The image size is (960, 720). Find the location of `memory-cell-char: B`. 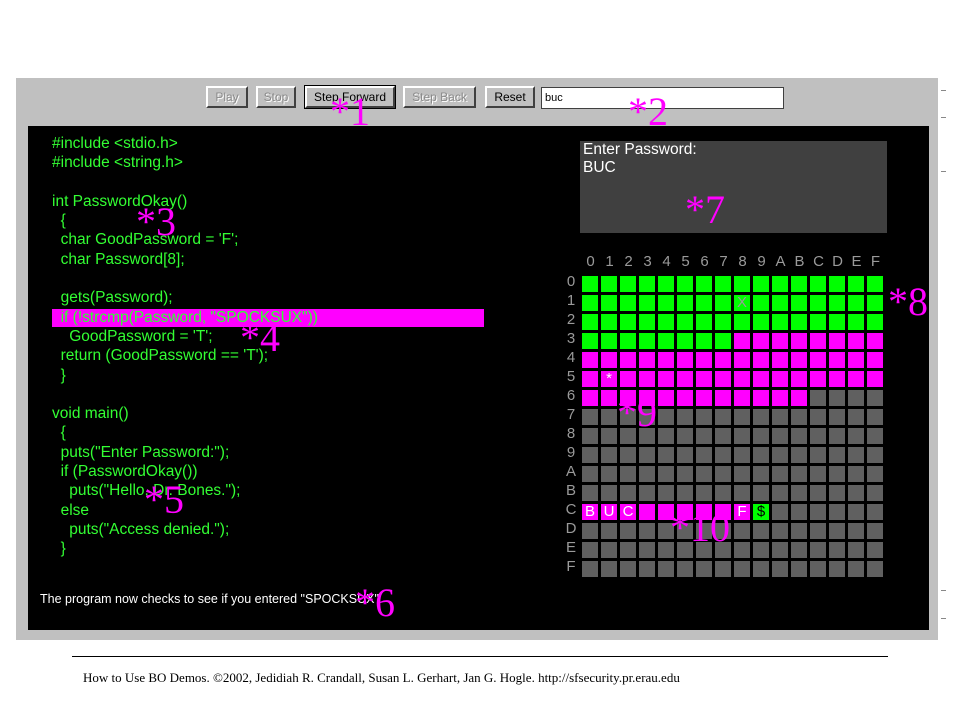

memory-cell-char: B is located at coordinates (589, 511).